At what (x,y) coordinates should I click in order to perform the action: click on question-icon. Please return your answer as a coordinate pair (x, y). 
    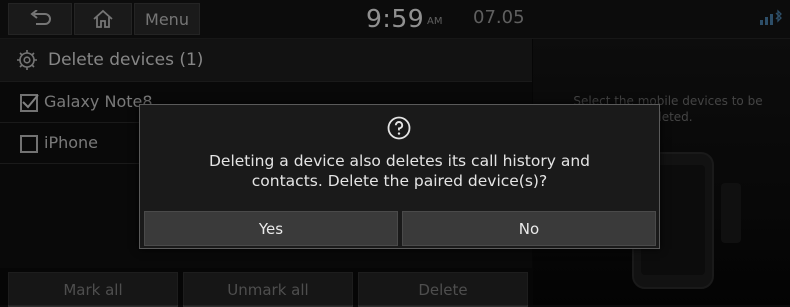
    Looking at the image, I should click on (399, 128).